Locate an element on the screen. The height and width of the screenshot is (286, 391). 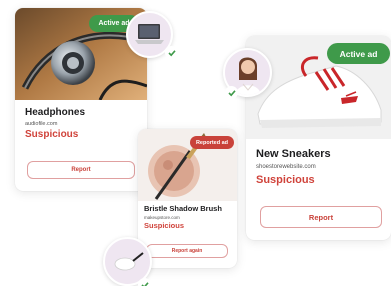
reported-ad-badge: Reported ad is located at coordinates (212, 142).